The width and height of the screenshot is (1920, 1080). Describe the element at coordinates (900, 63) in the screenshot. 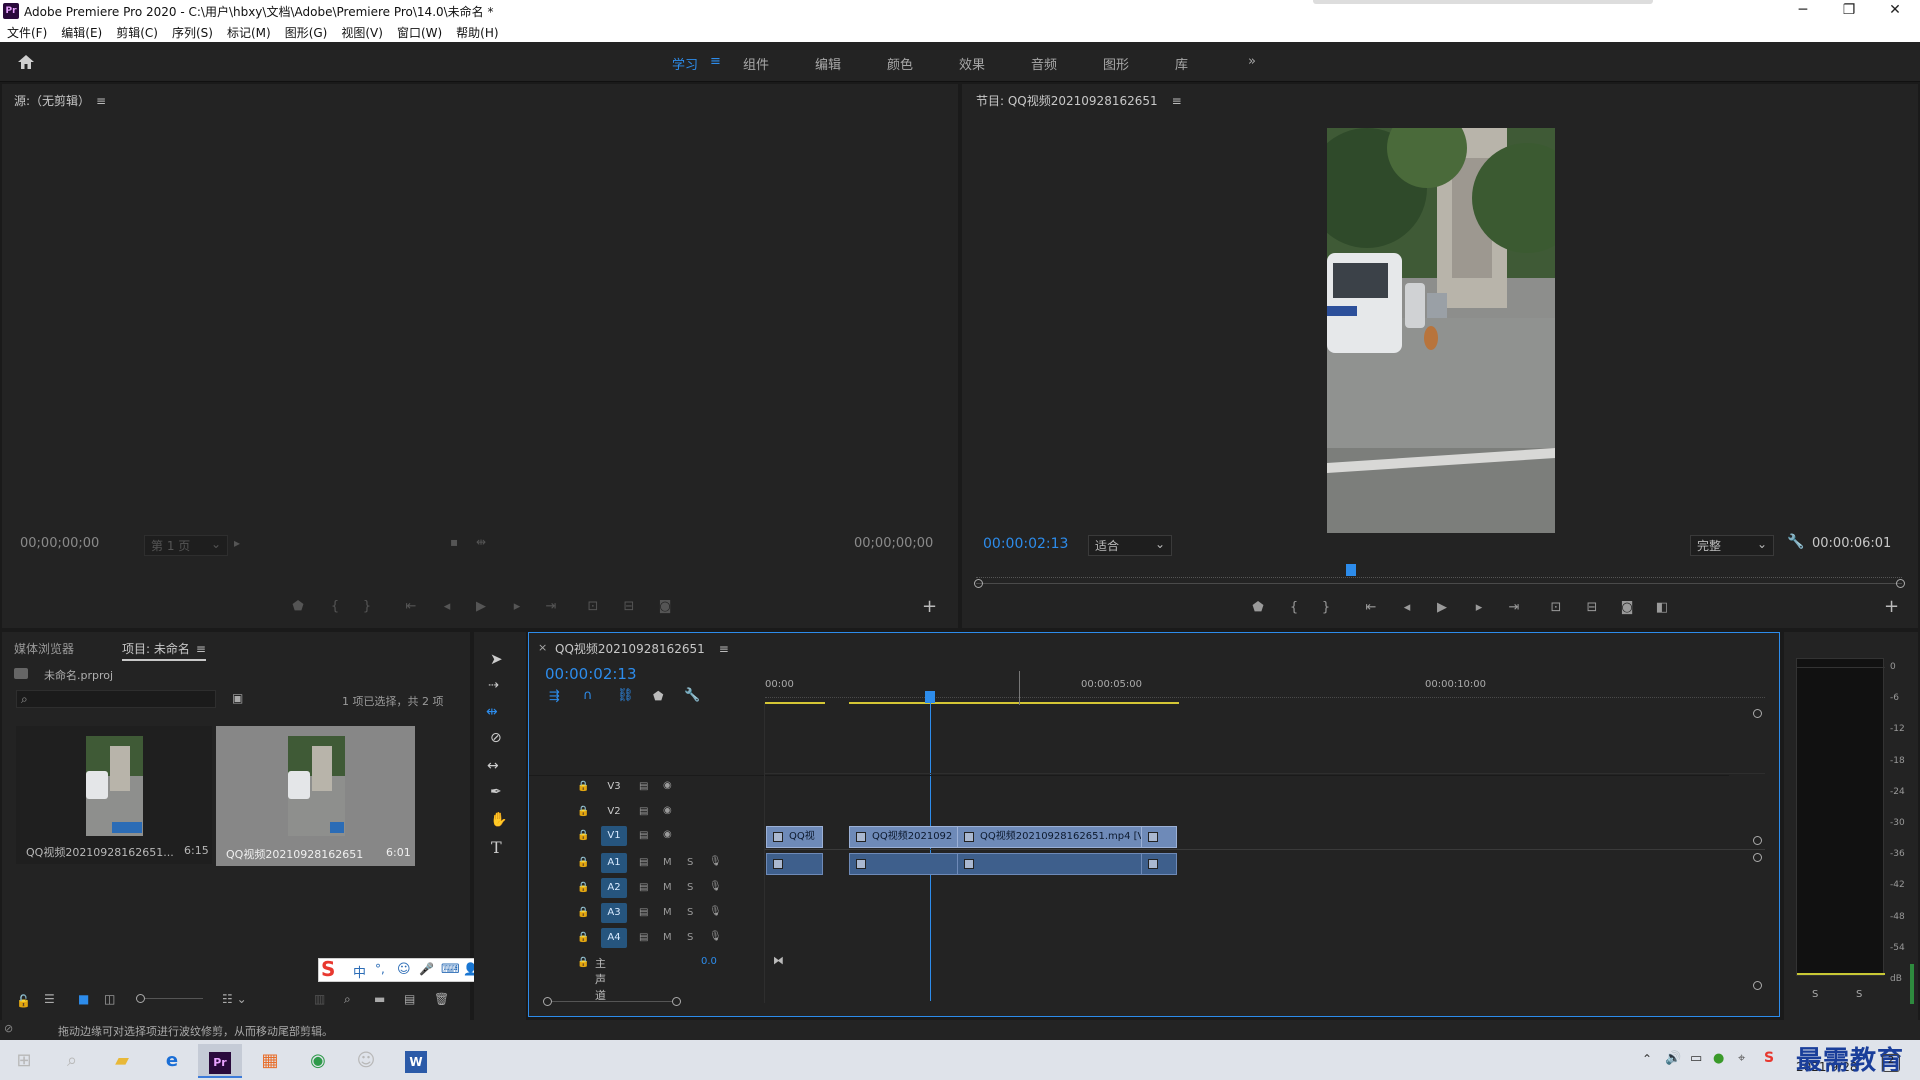

I see `workspace-color: 颜色` at that location.